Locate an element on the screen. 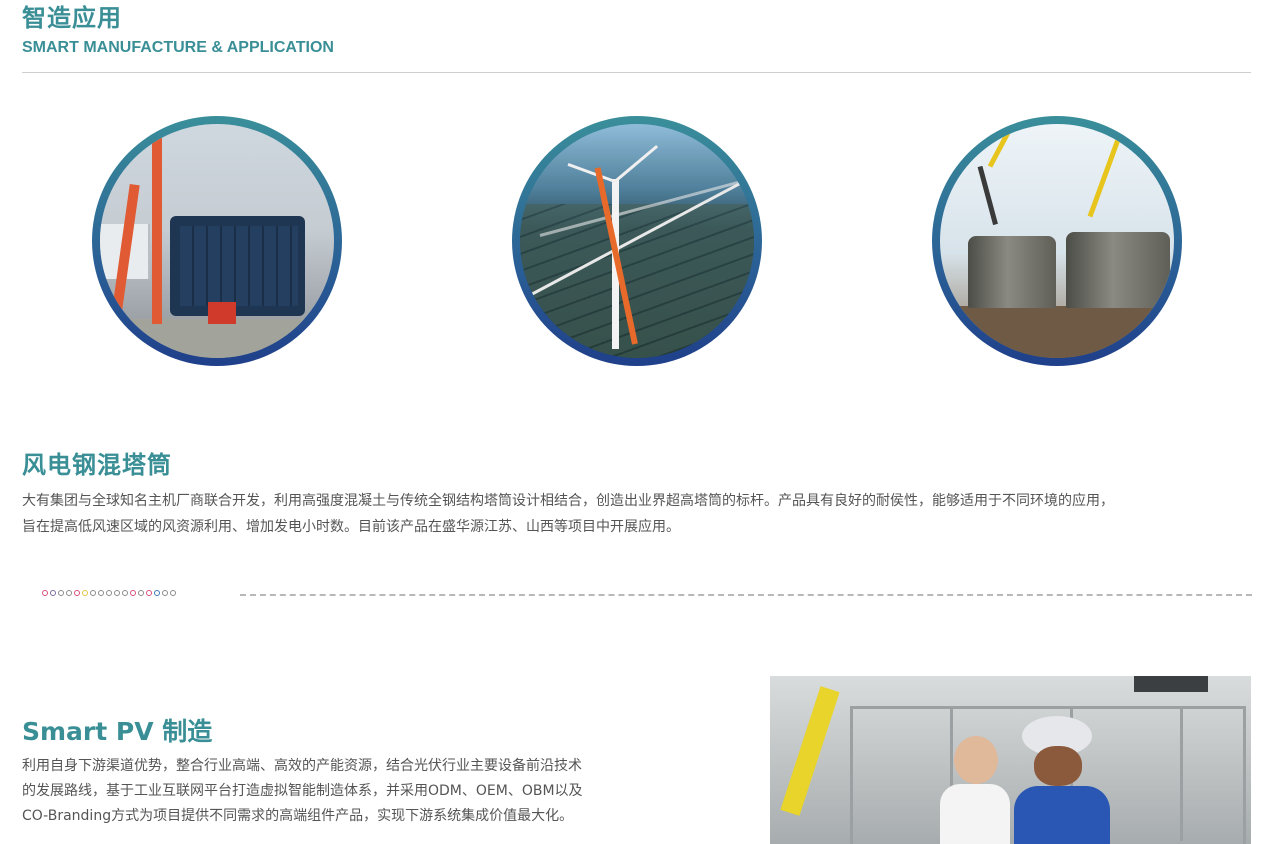  worker-body-blue is located at coordinates (1062, 815).